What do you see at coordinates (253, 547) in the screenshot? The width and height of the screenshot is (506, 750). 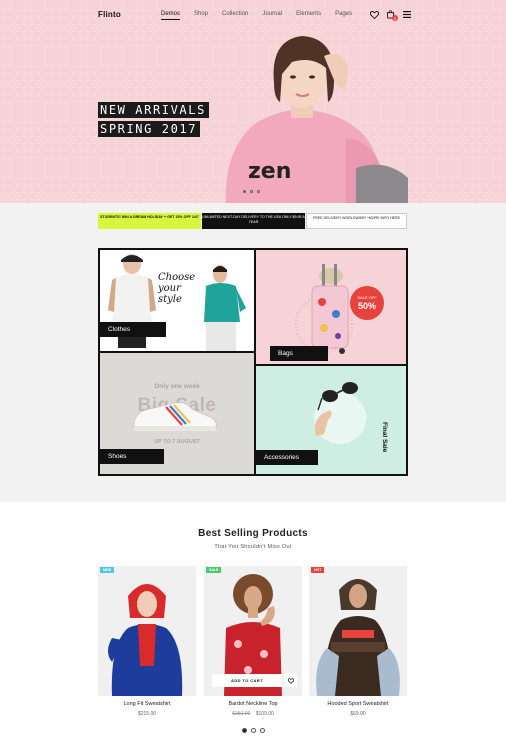 I see `section-subtitle: That You Shouldn't Miss Out` at bounding box center [253, 547].